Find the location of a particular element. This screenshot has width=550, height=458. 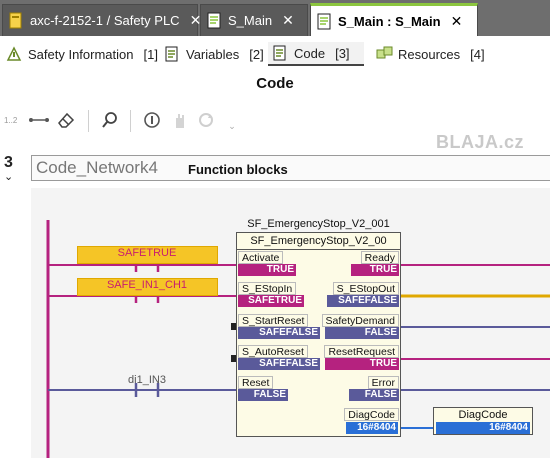

fb-input-value: FALSE is located at coordinates (263, 395).